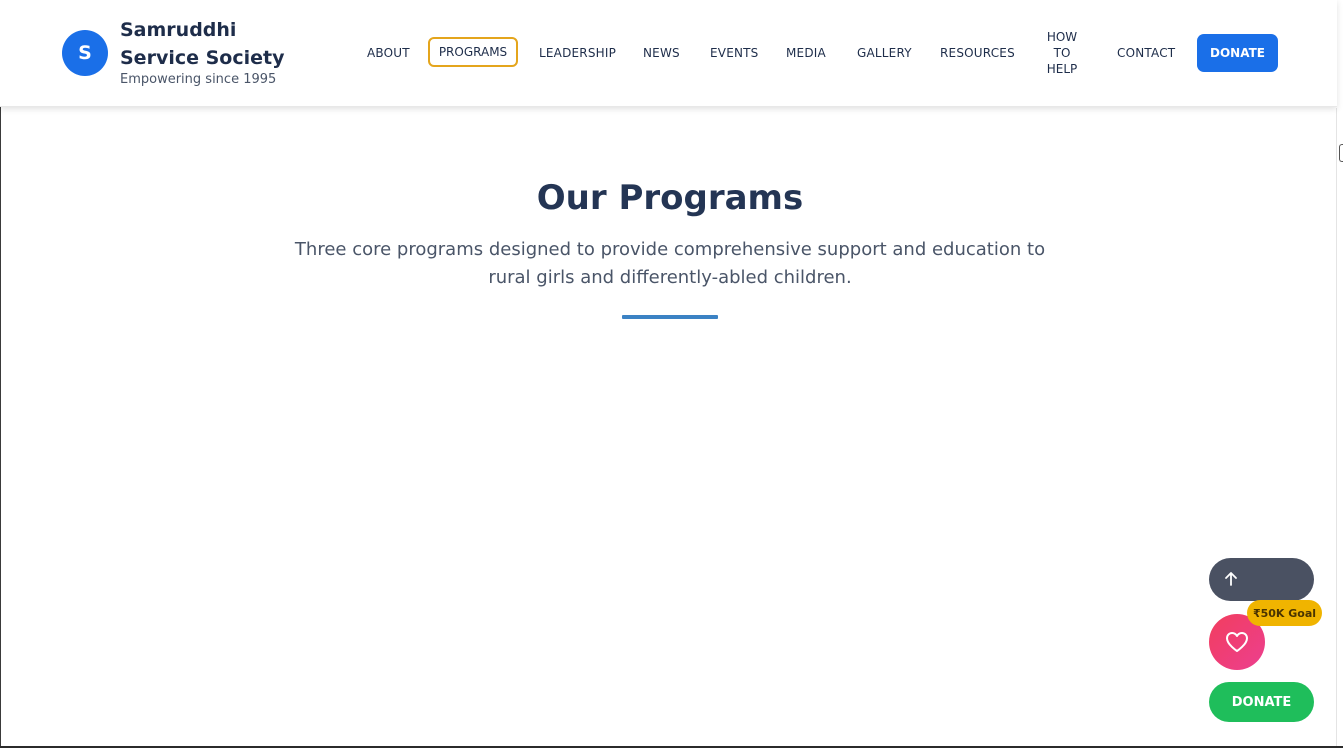  What do you see at coordinates (1062, 69) in the screenshot?
I see `nav-how-to-help-line-3: HELP` at bounding box center [1062, 69].